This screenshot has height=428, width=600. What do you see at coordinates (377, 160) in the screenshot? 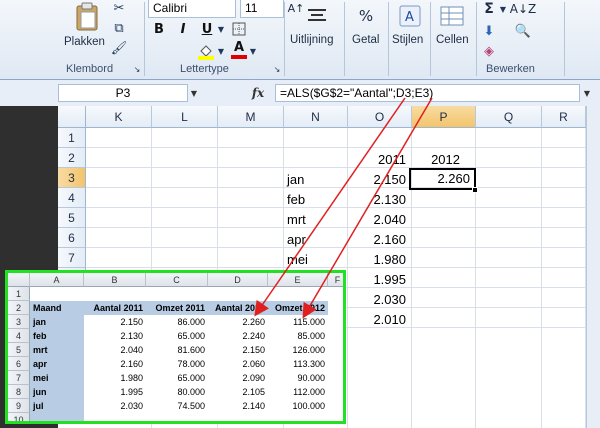
I see `cell-O2: 2011` at bounding box center [377, 160].